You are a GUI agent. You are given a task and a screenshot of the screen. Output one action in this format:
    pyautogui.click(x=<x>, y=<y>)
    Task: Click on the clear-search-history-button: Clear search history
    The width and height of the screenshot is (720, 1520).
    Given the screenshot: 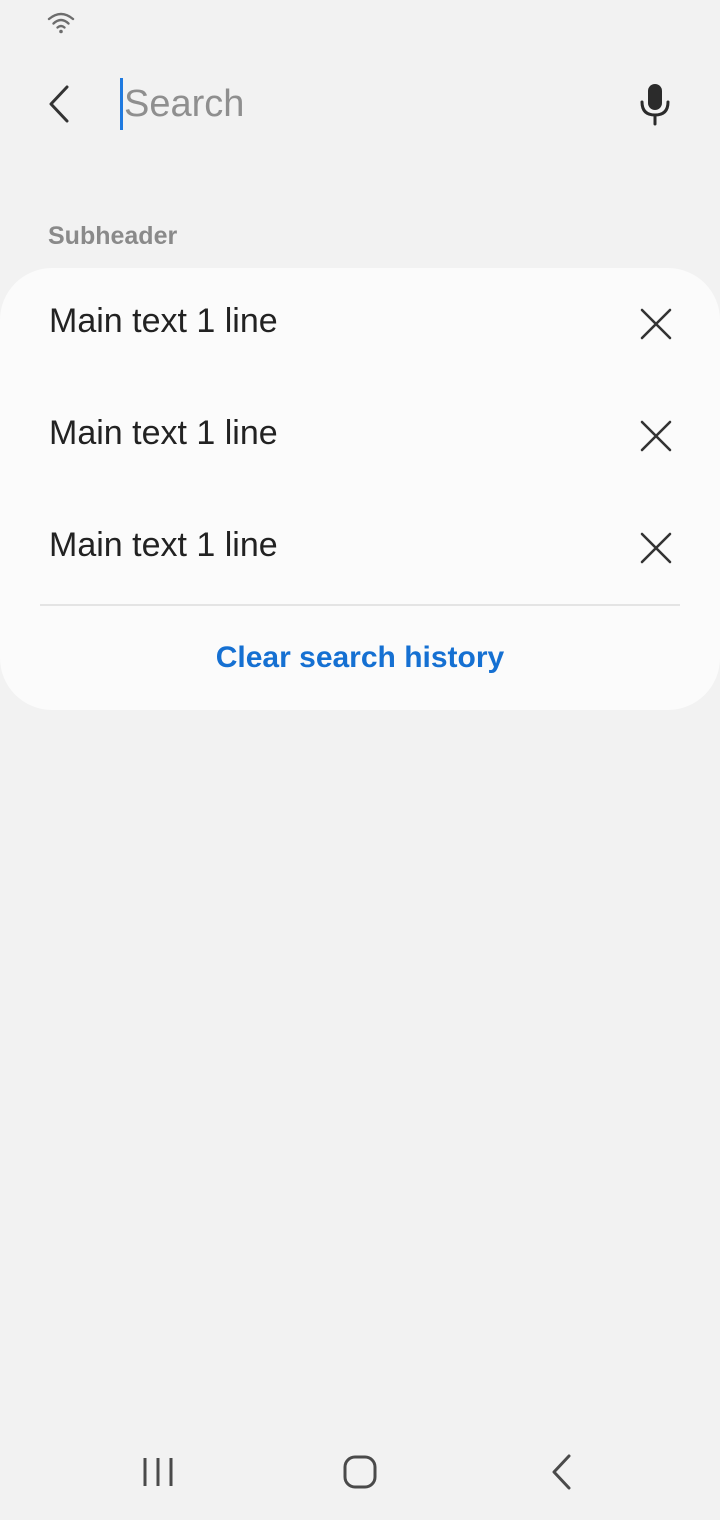 What is the action you would take?
    pyautogui.click(x=360, y=658)
    